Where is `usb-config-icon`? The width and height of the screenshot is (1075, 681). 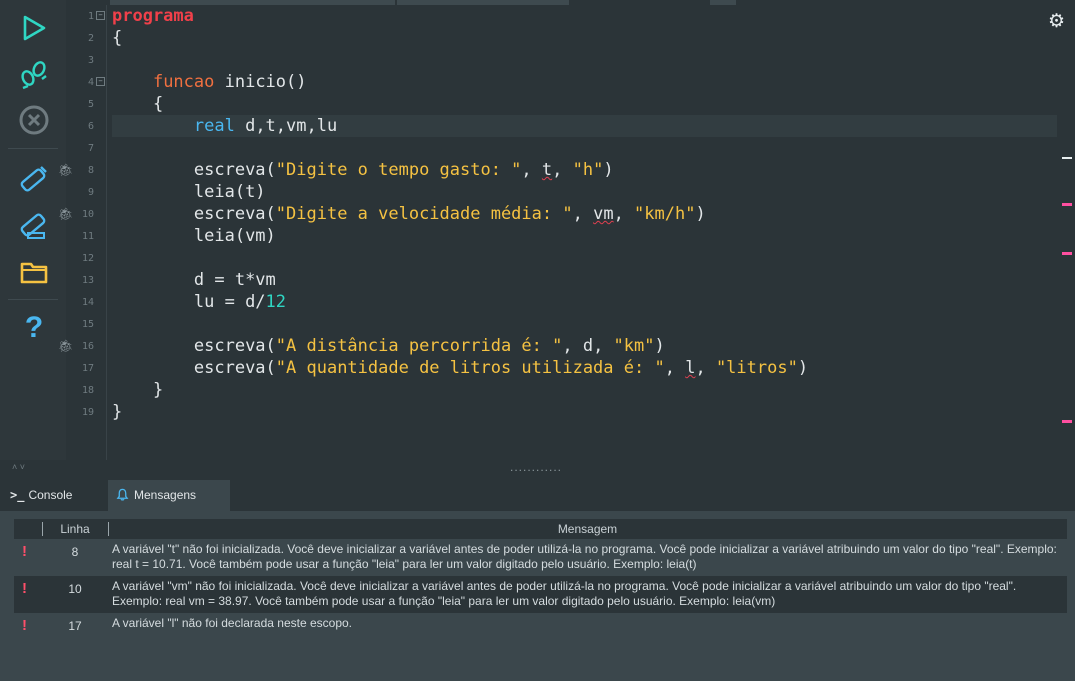
usb-config-icon is located at coordinates (33, 226).